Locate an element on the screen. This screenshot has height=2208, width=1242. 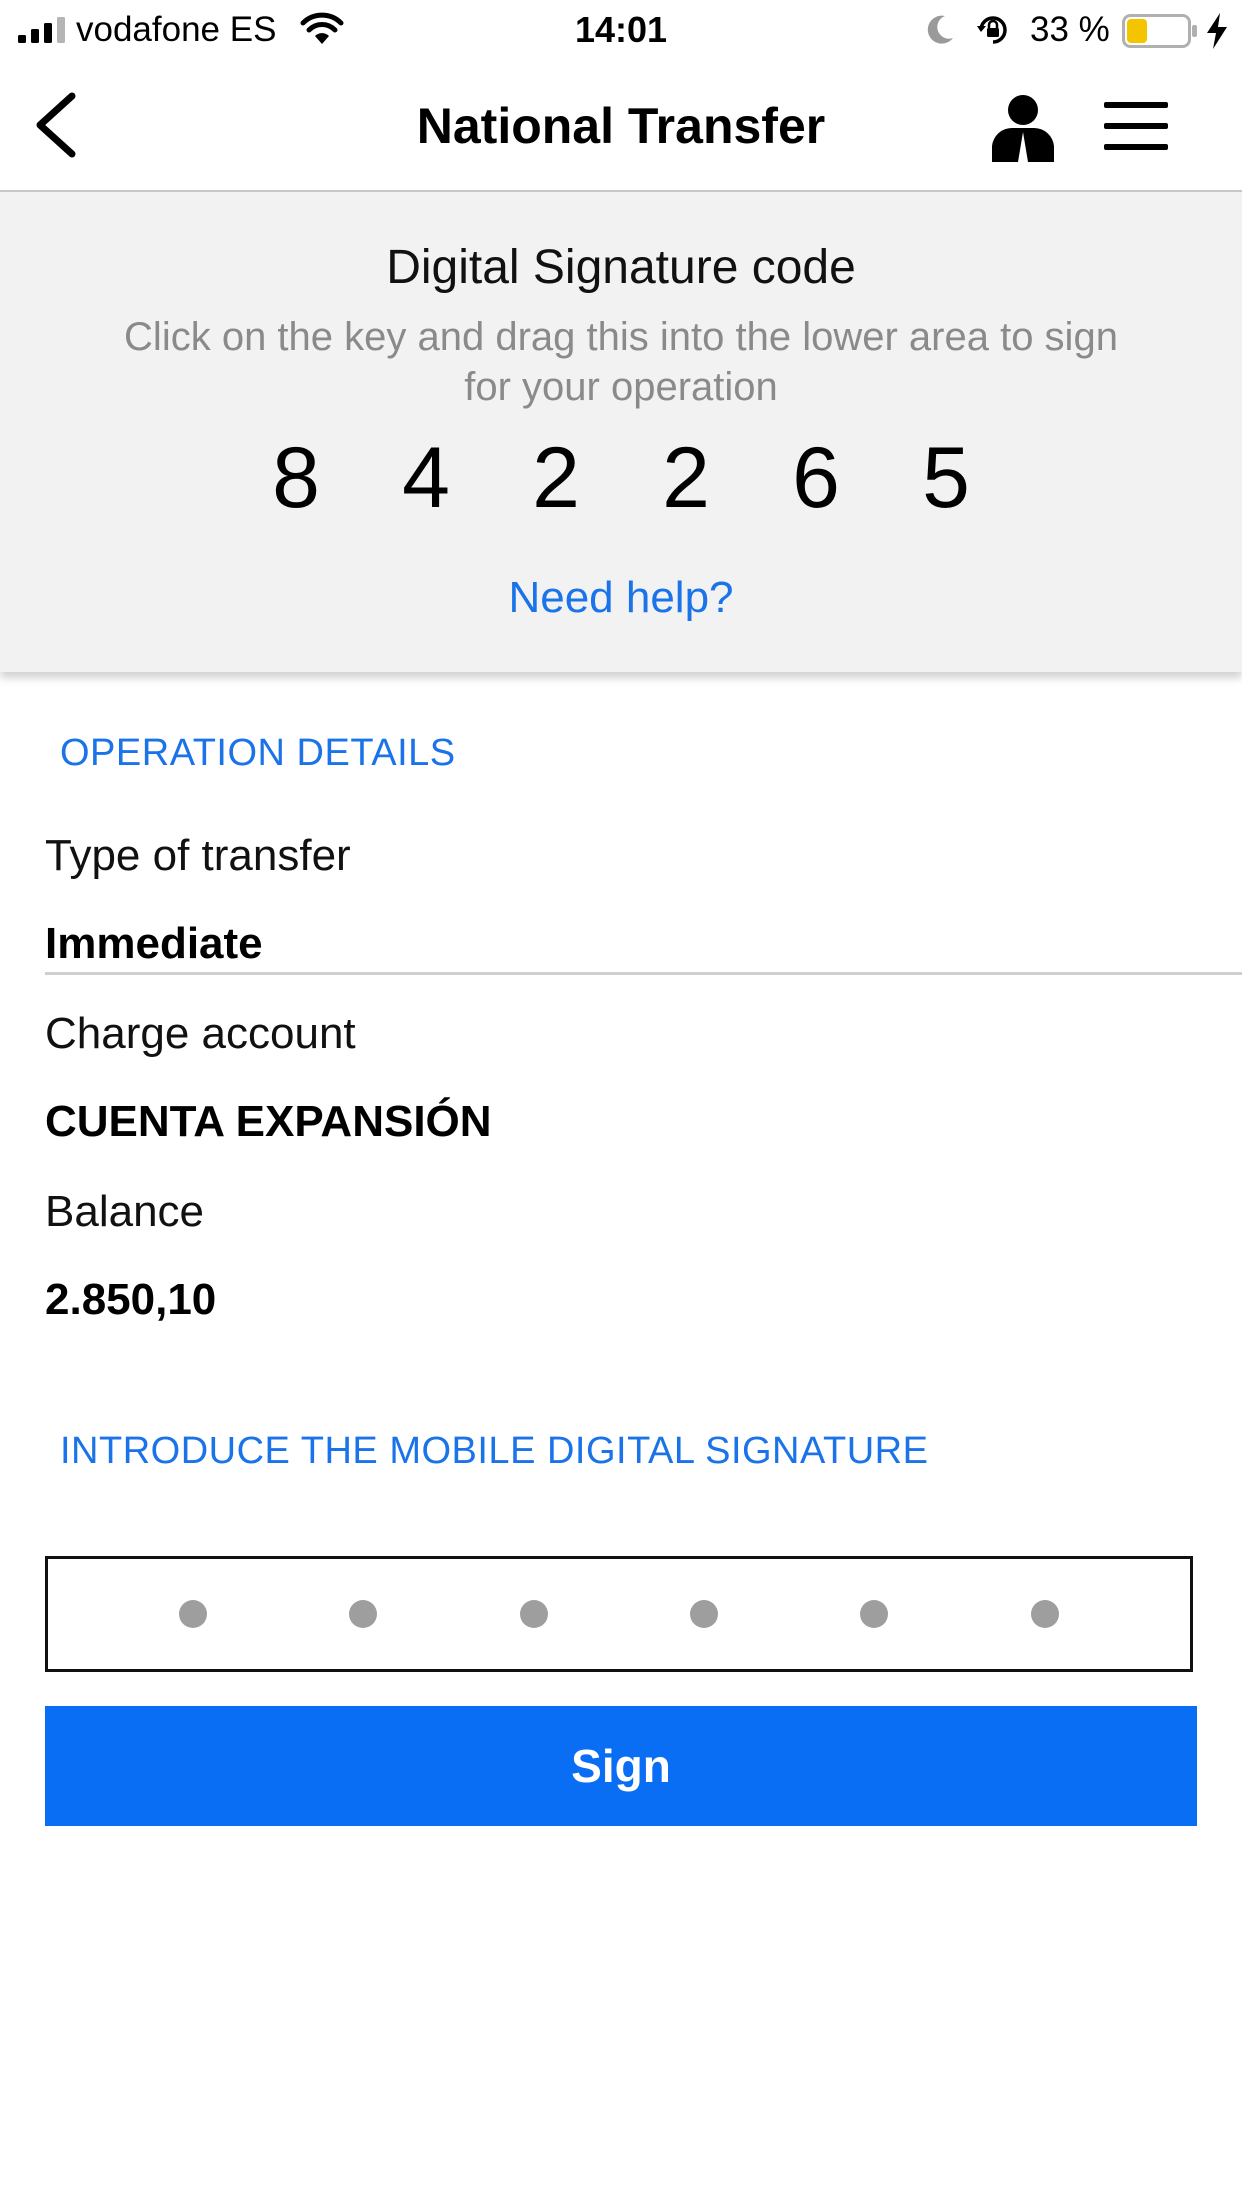
charging-bolt-icon is located at coordinates (1217, 31).